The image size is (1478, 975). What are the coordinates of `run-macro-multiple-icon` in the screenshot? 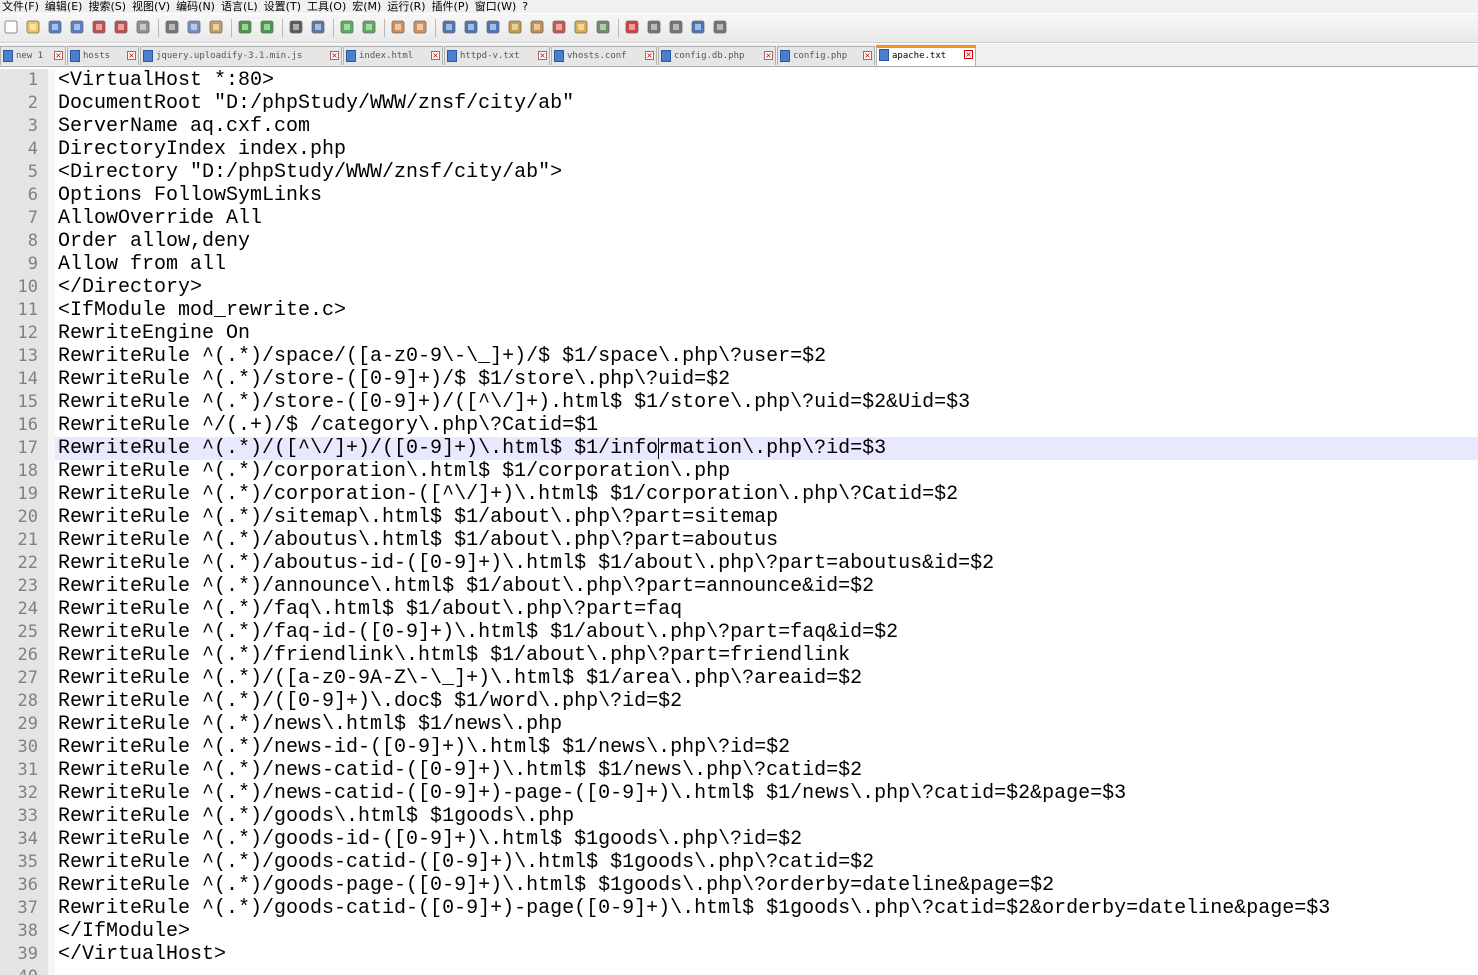 It's located at (698, 27).